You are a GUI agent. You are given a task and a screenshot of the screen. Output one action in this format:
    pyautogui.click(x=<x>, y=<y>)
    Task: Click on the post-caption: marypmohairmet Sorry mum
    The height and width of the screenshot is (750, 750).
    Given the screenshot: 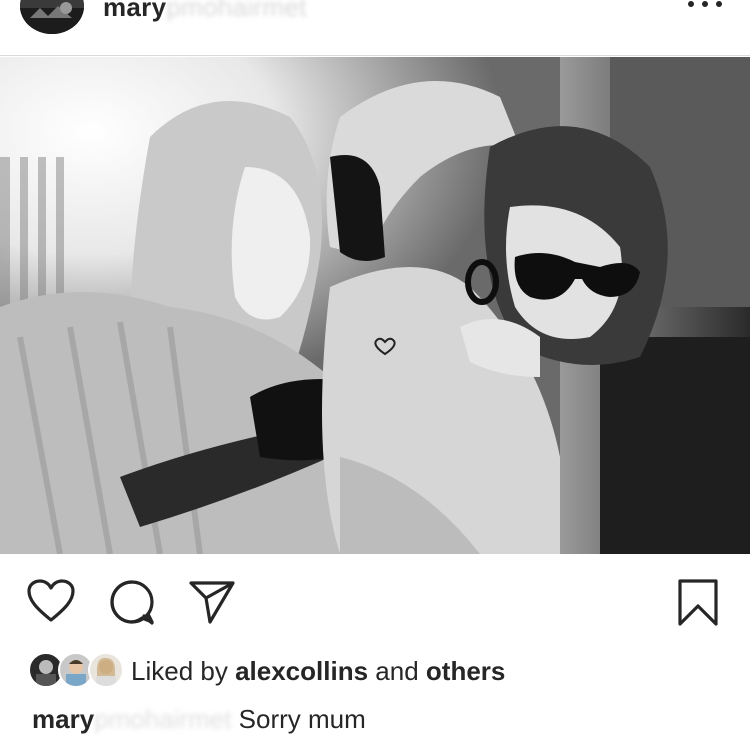 What is the action you would take?
    pyautogui.click(x=199, y=719)
    